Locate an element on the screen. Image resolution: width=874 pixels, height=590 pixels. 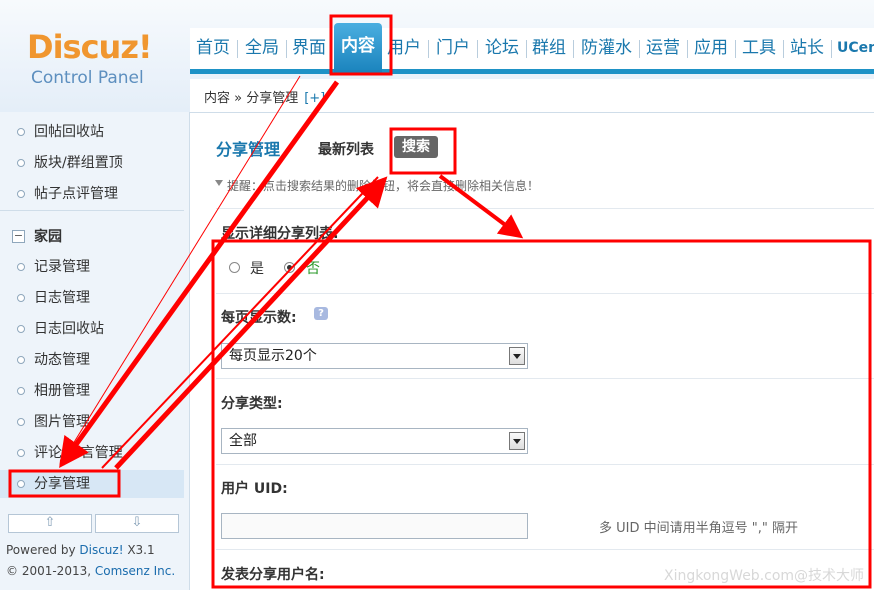
sidebar-group-home: − 家园 is located at coordinates (92, 237).